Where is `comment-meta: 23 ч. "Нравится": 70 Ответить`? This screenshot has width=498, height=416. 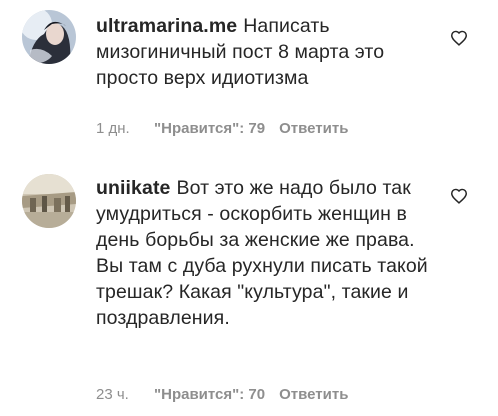
comment-meta: 23 ч. "Нравится": 70 Ответить is located at coordinates (222, 394).